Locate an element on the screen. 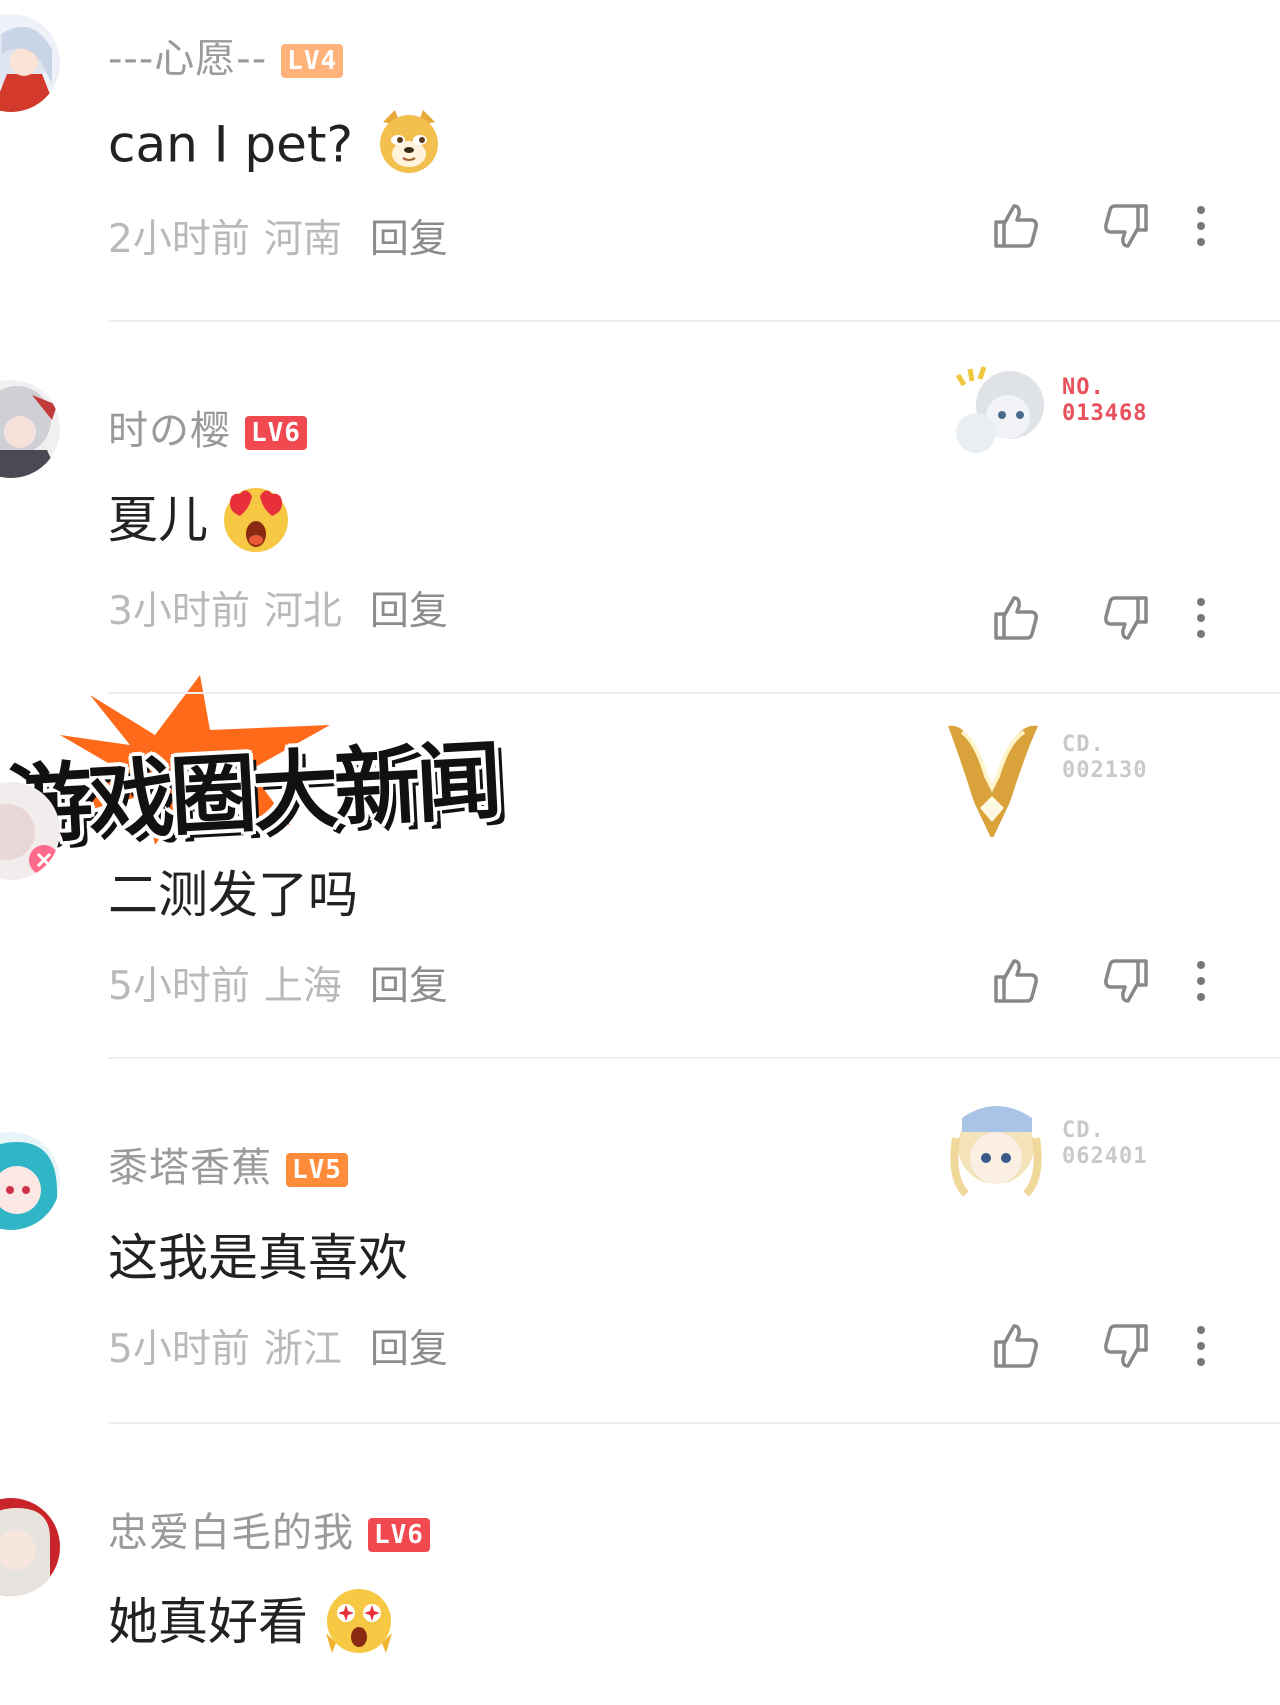 The height and width of the screenshot is (1705, 1280). badge-number-value: 062401 is located at coordinates (1105, 1156).